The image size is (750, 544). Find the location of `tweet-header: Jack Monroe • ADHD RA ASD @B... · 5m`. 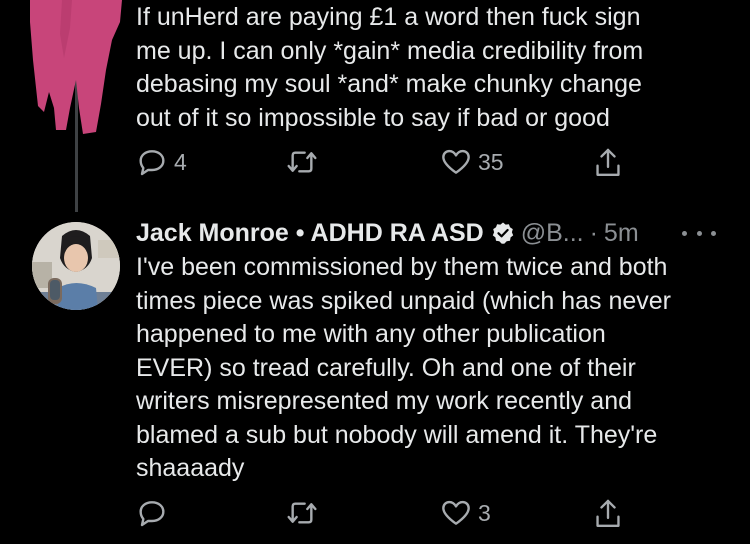

tweet-header: Jack Monroe • ADHD RA ASD @B... · 5m is located at coordinates (387, 233).